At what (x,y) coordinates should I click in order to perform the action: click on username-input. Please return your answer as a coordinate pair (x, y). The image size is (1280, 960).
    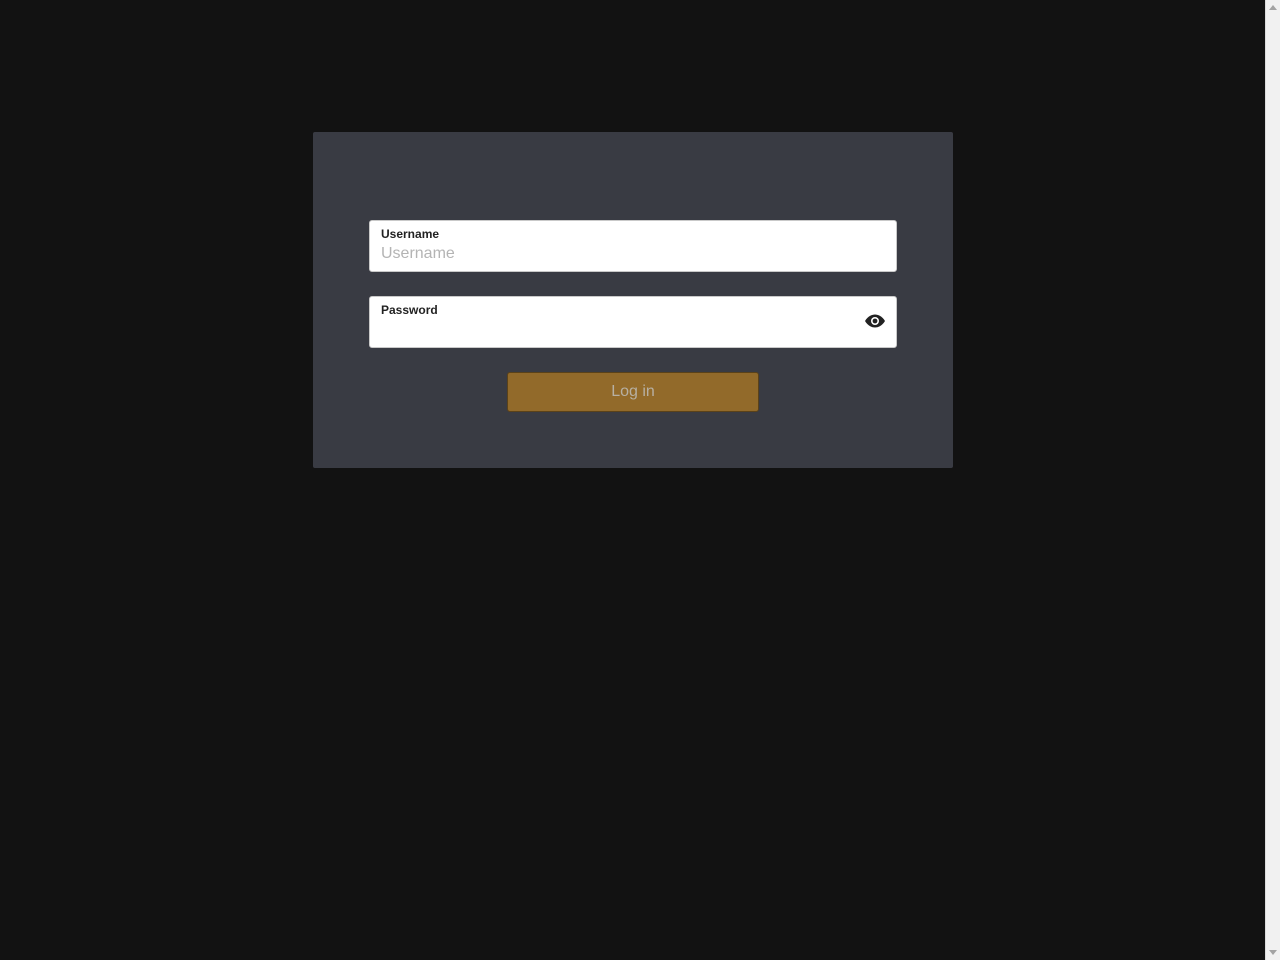
    Looking at the image, I should click on (616, 254).